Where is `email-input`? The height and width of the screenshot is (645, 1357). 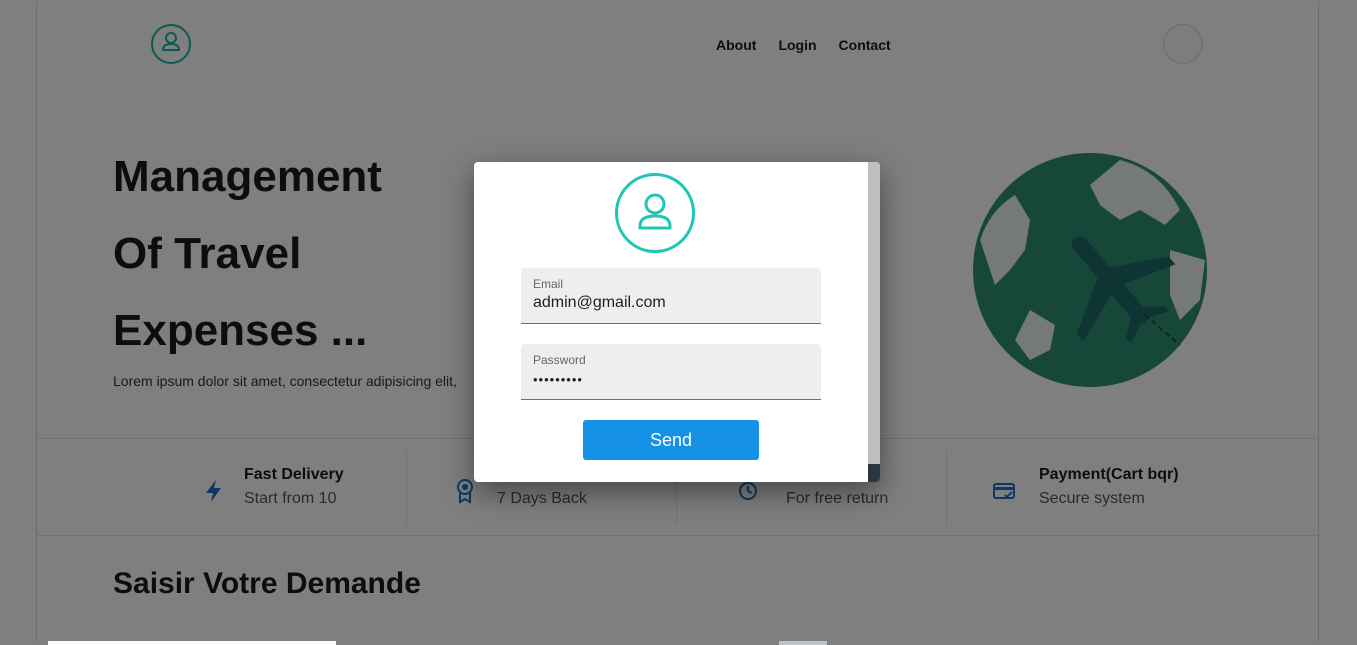
email-input is located at coordinates (671, 303).